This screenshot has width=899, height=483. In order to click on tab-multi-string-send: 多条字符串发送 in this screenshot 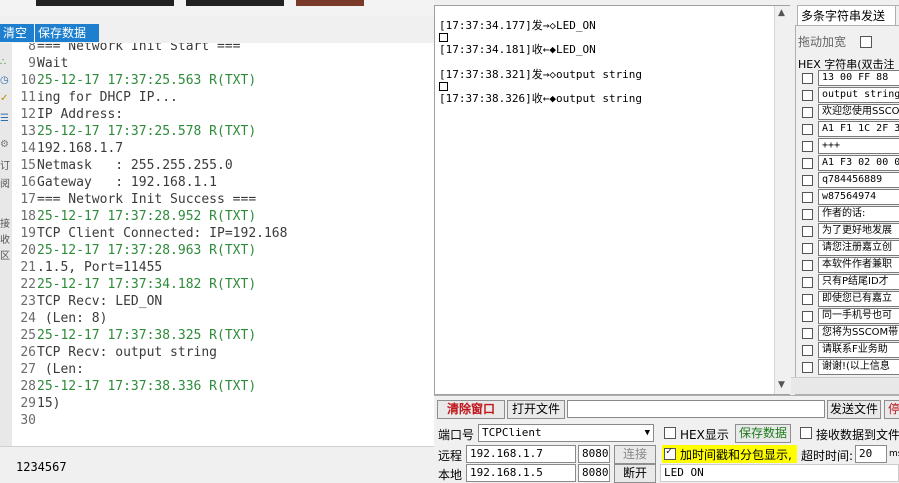, I will do `click(847, 15)`.